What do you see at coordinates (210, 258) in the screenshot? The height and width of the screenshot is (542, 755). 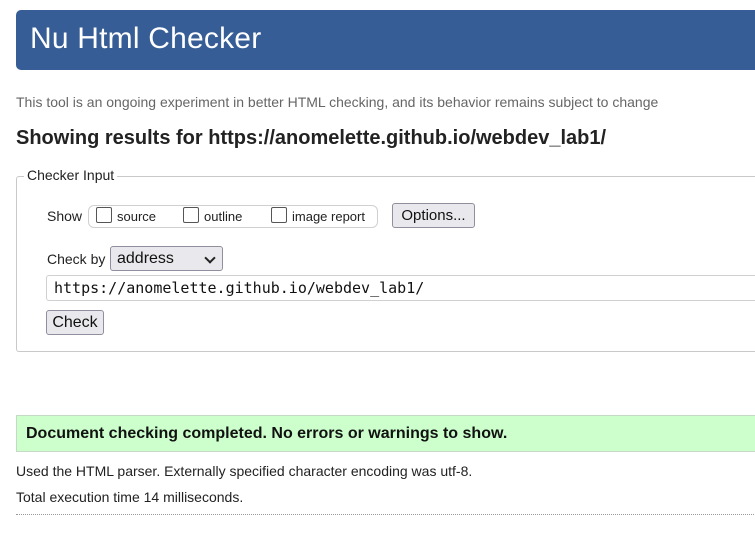 I see `chevron-down-icon` at bounding box center [210, 258].